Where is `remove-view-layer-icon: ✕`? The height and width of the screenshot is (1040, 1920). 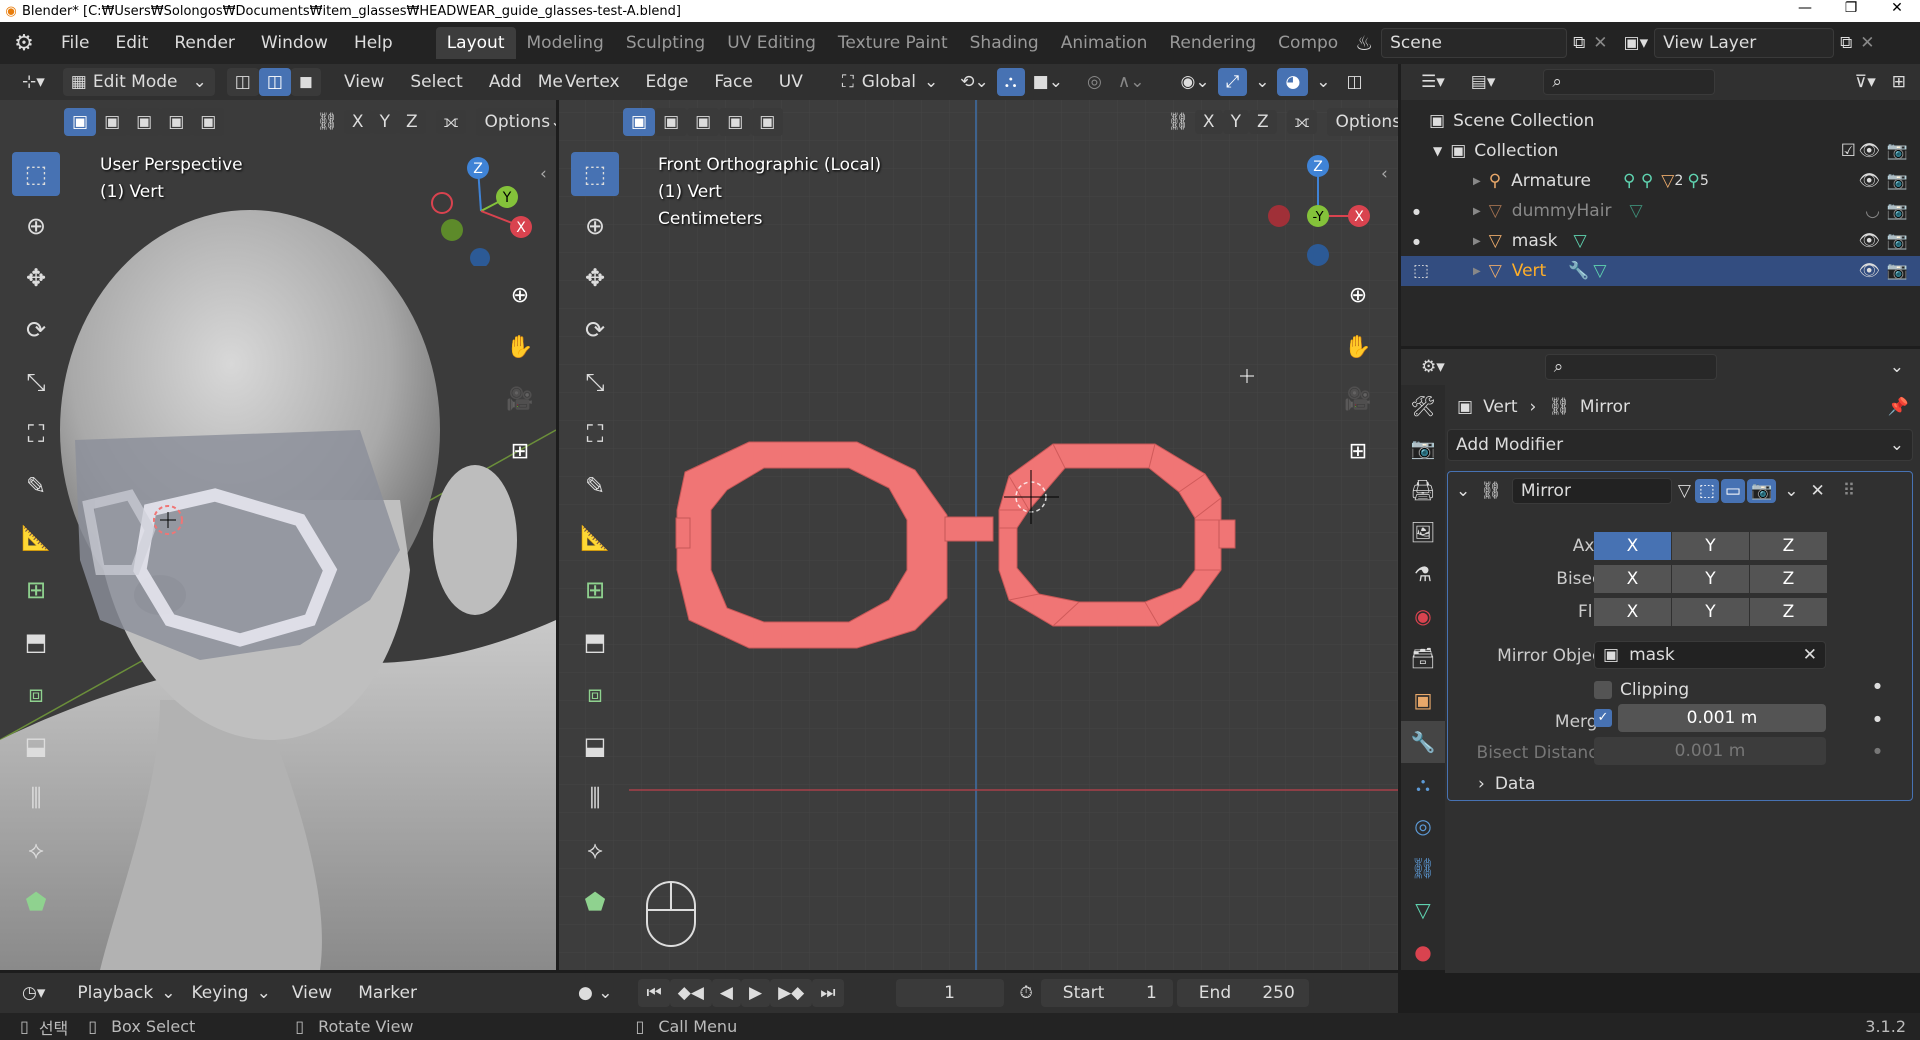
remove-view-layer-icon: ✕ is located at coordinates (1867, 43).